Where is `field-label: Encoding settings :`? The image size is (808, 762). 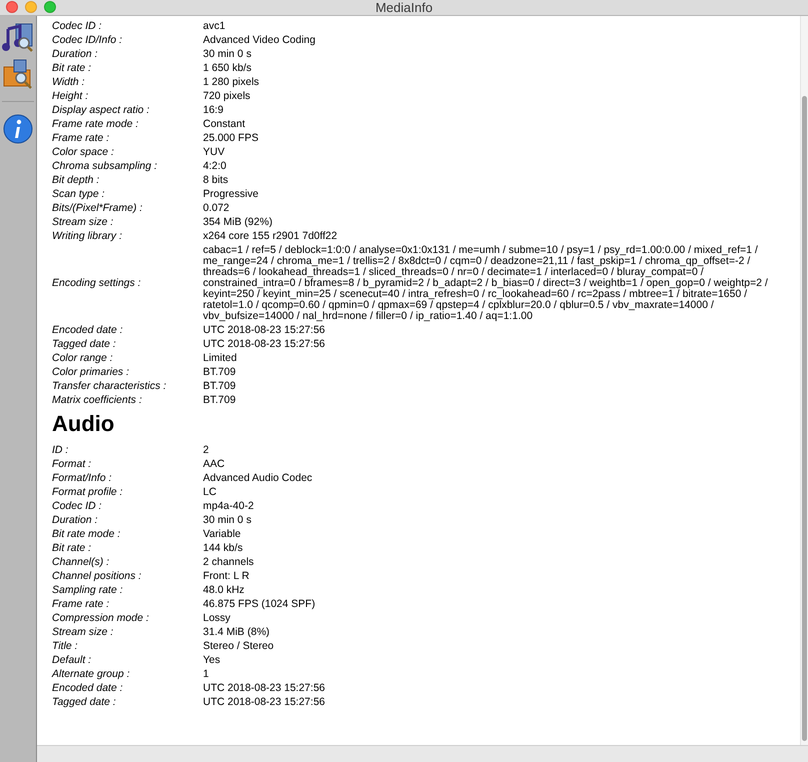
field-label: Encoding settings : is located at coordinates (97, 283).